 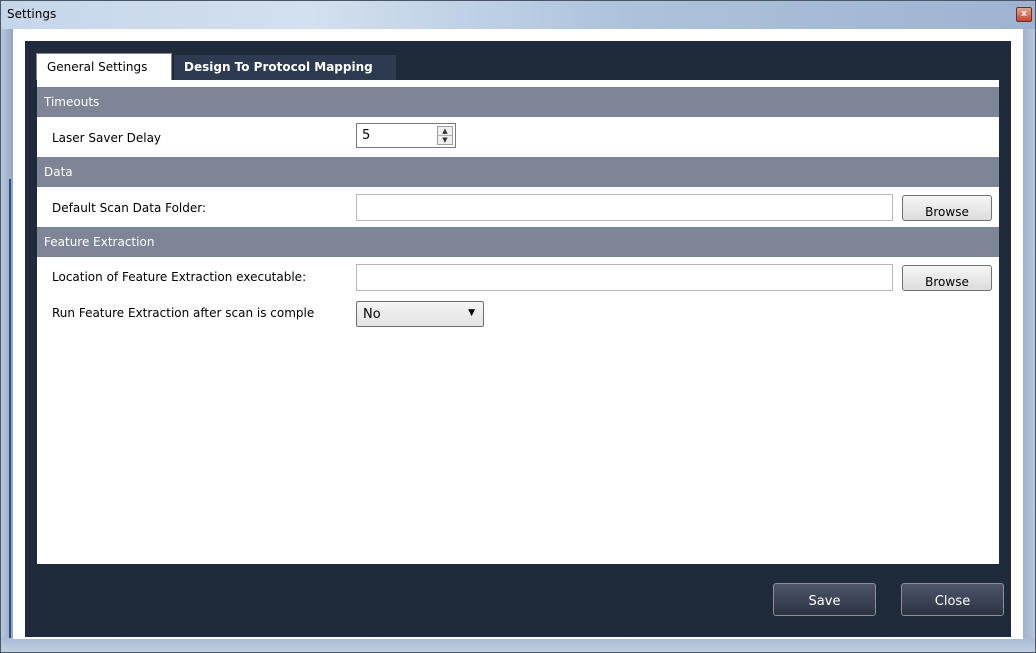 What do you see at coordinates (518, 172) in the screenshot?
I see `section-header-data: Data` at bounding box center [518, 172].